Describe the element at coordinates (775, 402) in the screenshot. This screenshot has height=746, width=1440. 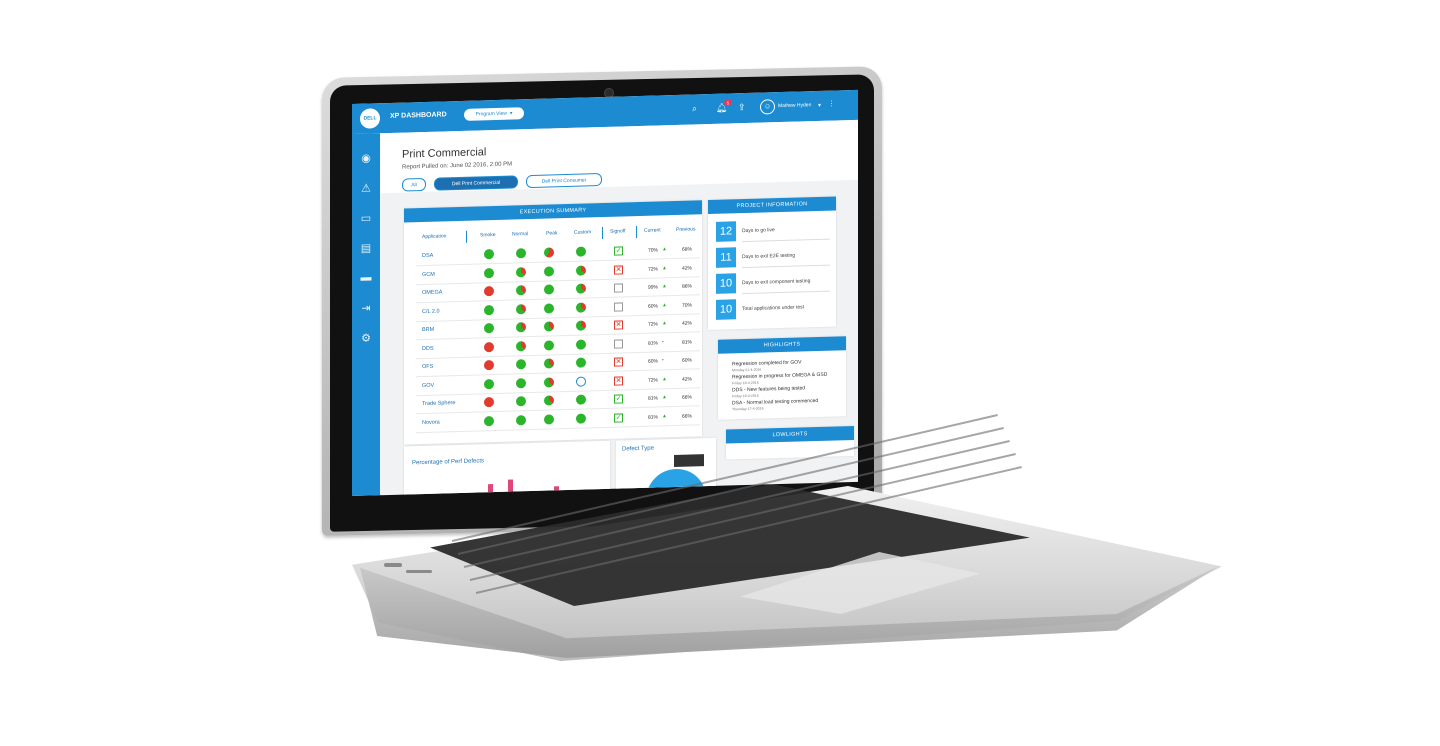
I see `highlight-text: DSA - Normal load testing commenced` at that location.